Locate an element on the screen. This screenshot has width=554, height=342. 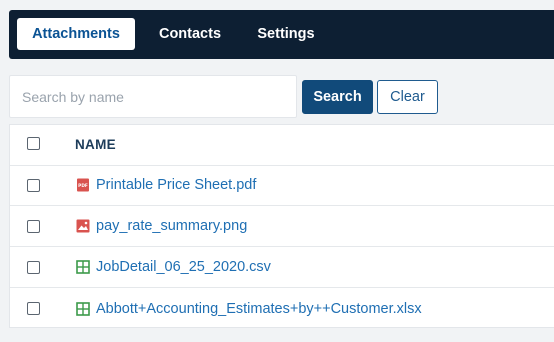
tab-label: Settings is located at coordinates (286, 34).